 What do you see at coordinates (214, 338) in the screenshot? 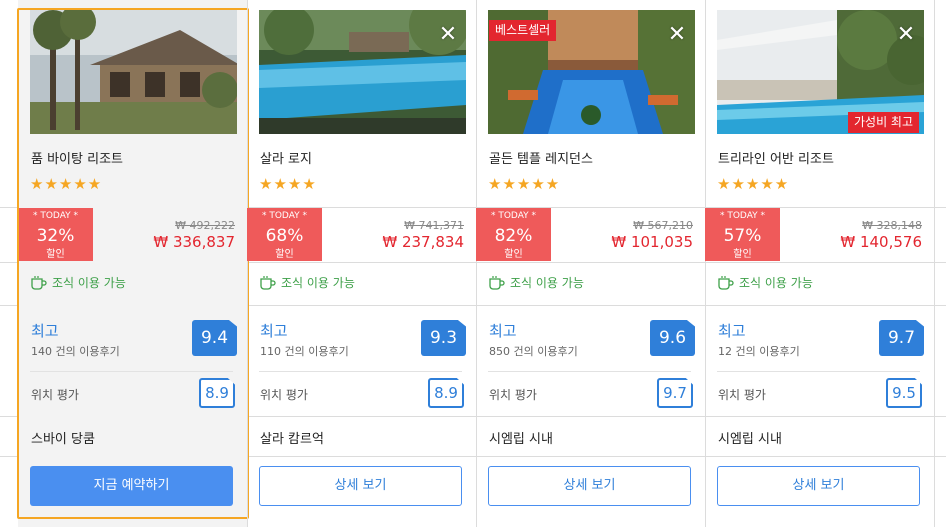
I see `review-score-badge: 9.4` at bounding box center [214, 338].